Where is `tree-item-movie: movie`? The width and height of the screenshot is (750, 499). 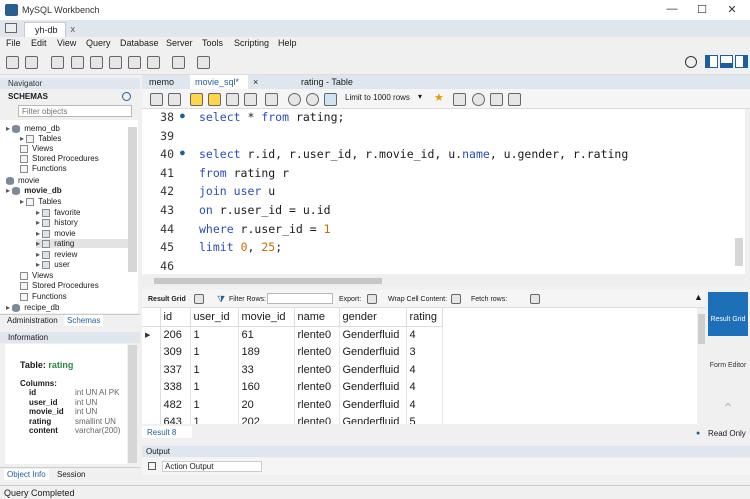
tree-item-movie: movie is located at coordinates (22, 180).